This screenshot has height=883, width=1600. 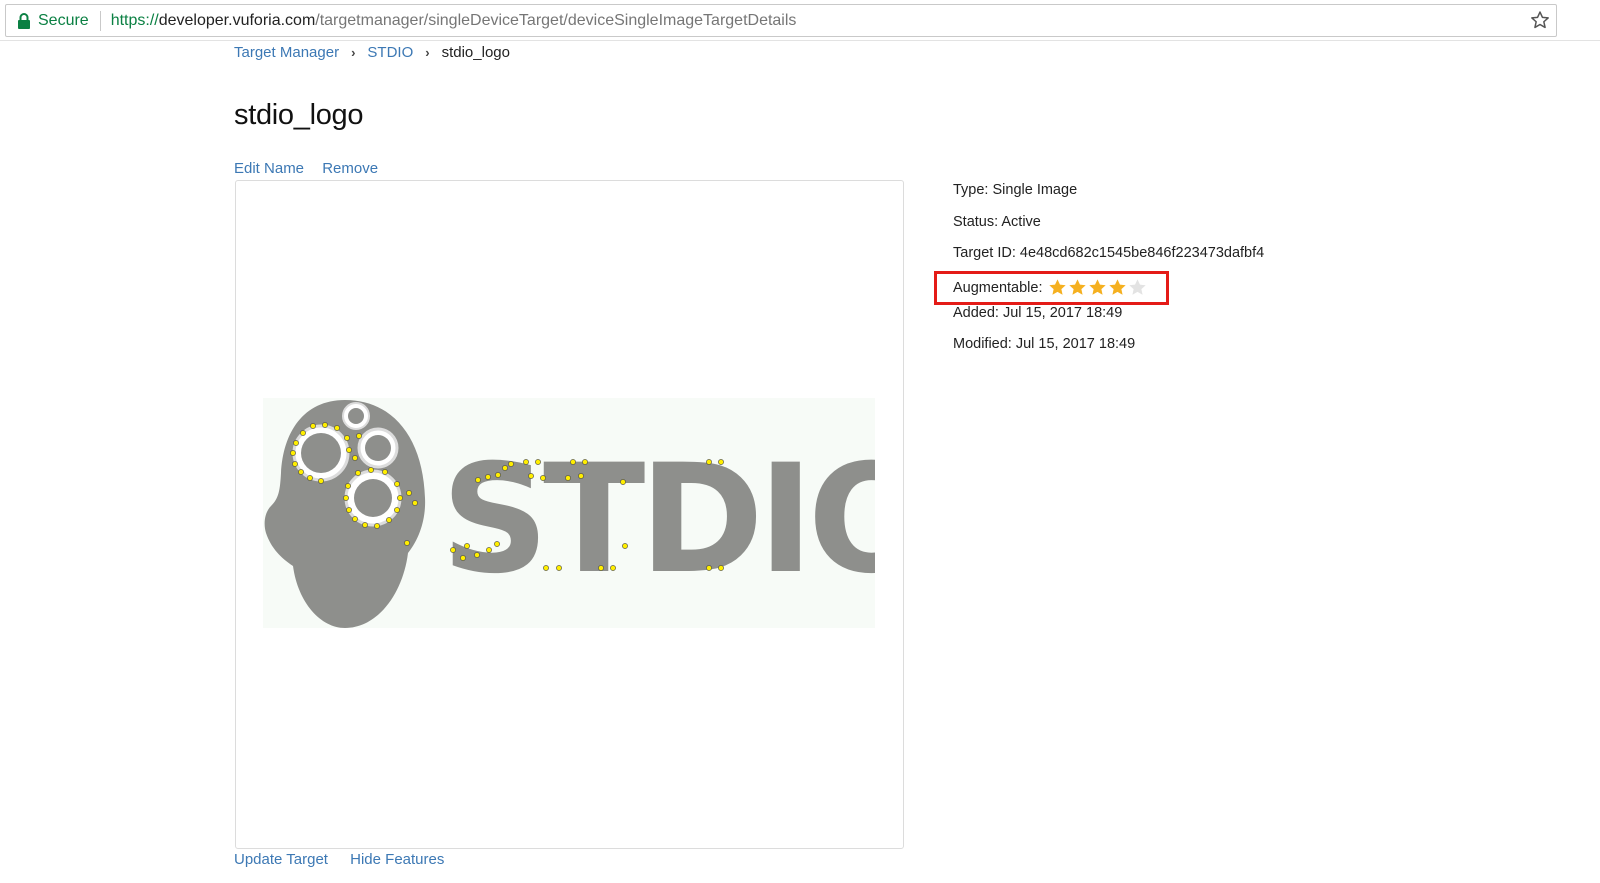 I want to click on detail-type: Type: Single Image, so click(x=1015, y=190).